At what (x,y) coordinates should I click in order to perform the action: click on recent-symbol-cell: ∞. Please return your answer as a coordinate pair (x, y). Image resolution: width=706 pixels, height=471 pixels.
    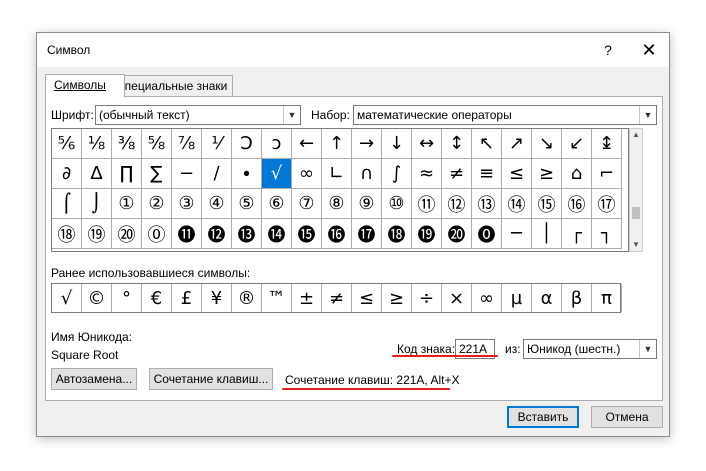
    Looking at the image, I should click on (487, 298).